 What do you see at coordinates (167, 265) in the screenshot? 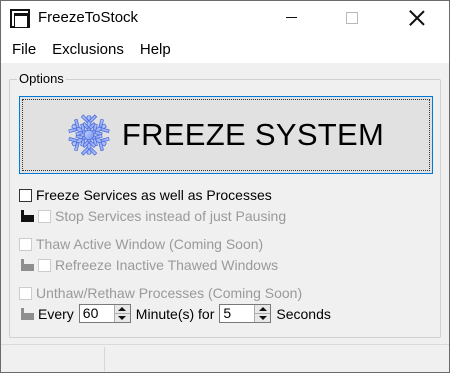
I see `refreeze-inactive-label: Refreeze Inactive Thawed Windows` at bounding box center [167, 265].